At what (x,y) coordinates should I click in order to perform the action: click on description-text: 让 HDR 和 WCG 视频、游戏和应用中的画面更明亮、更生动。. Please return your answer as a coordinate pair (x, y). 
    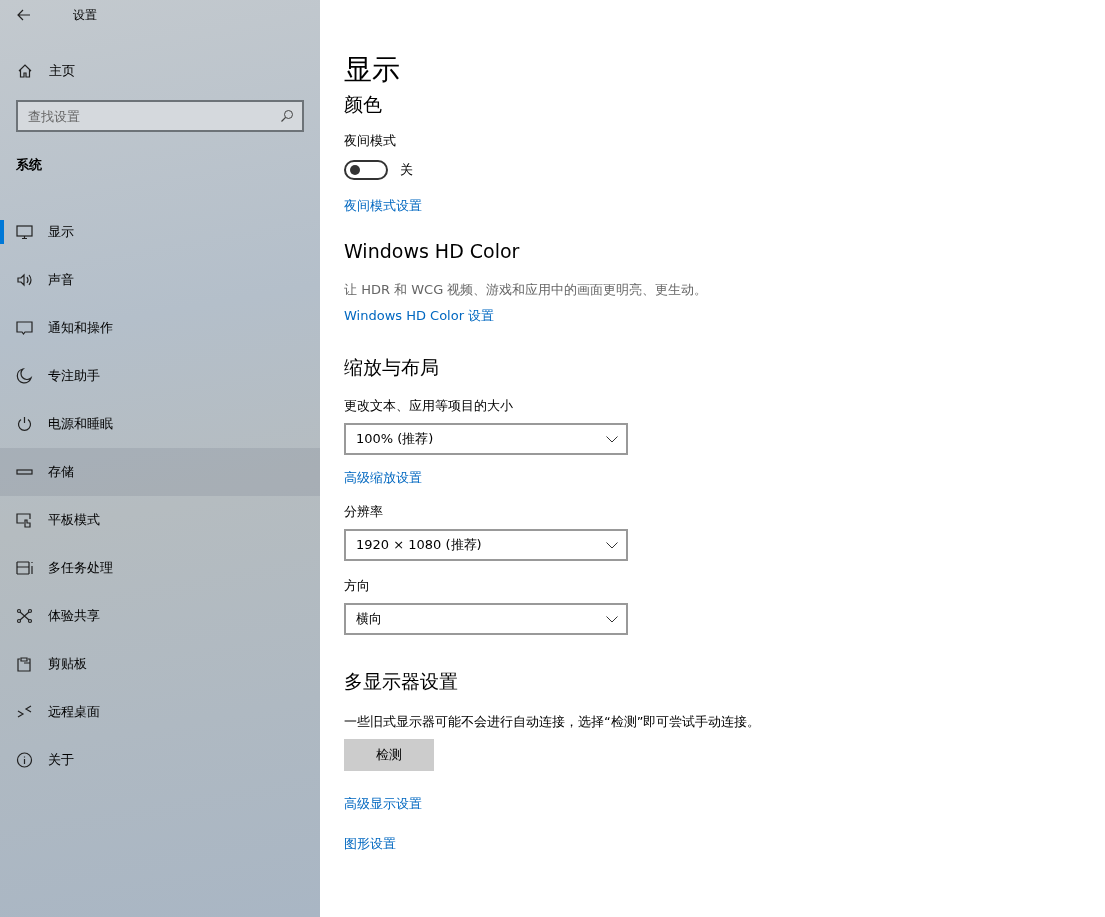
    Looking at the image, I should click on (526, 290).